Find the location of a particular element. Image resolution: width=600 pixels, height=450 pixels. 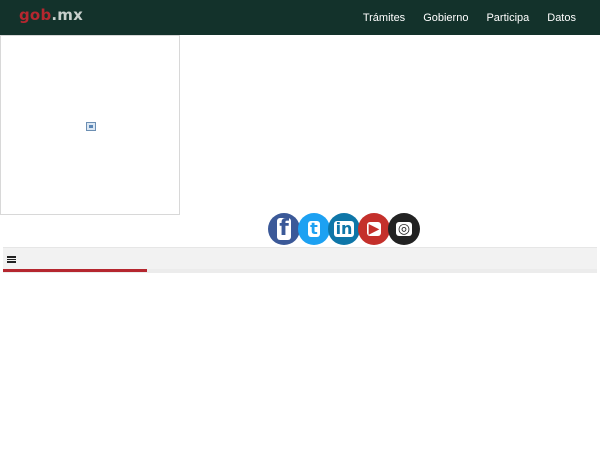

menu-bar is located at coordinates (300, 258).